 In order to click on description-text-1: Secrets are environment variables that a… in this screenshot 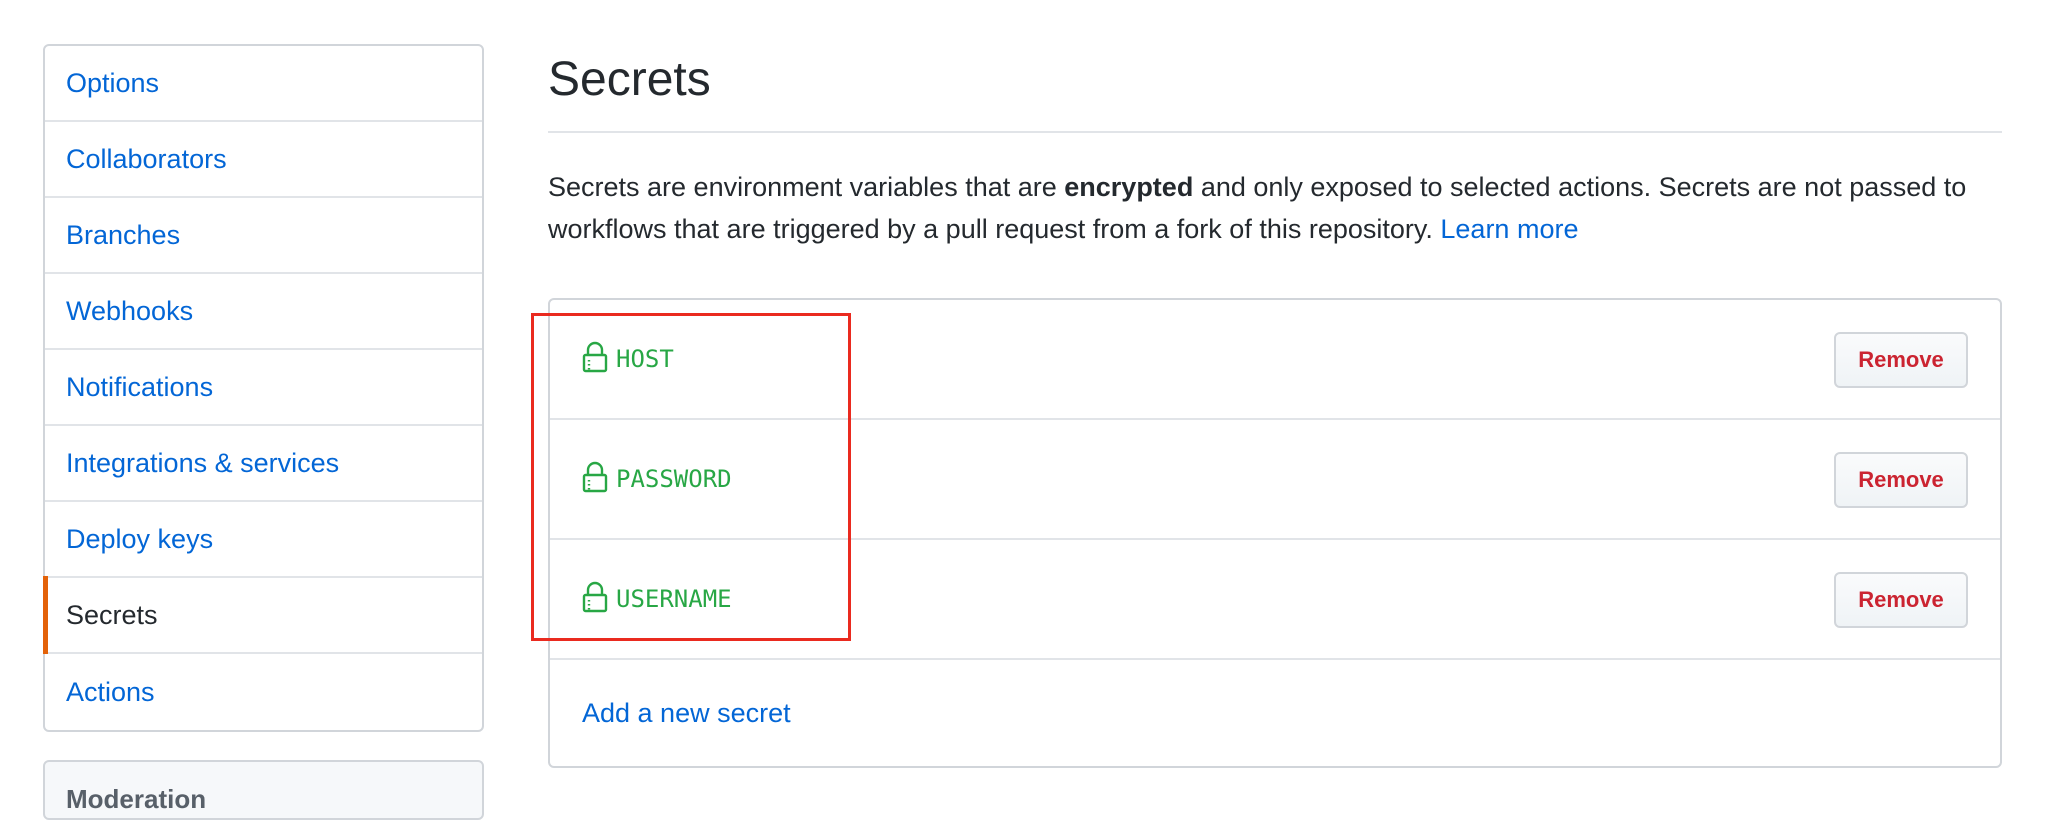, I will do `click(806, 187)`.